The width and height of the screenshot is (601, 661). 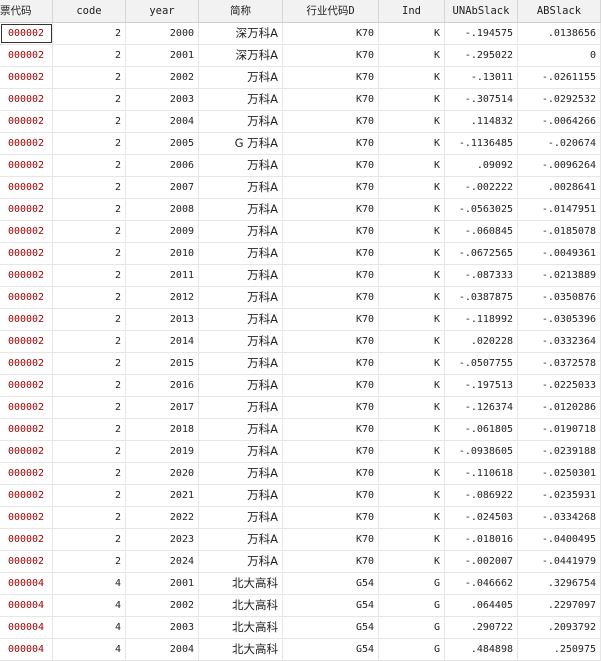 I want to click on column-header-year: year, so click(x=162, y=11).